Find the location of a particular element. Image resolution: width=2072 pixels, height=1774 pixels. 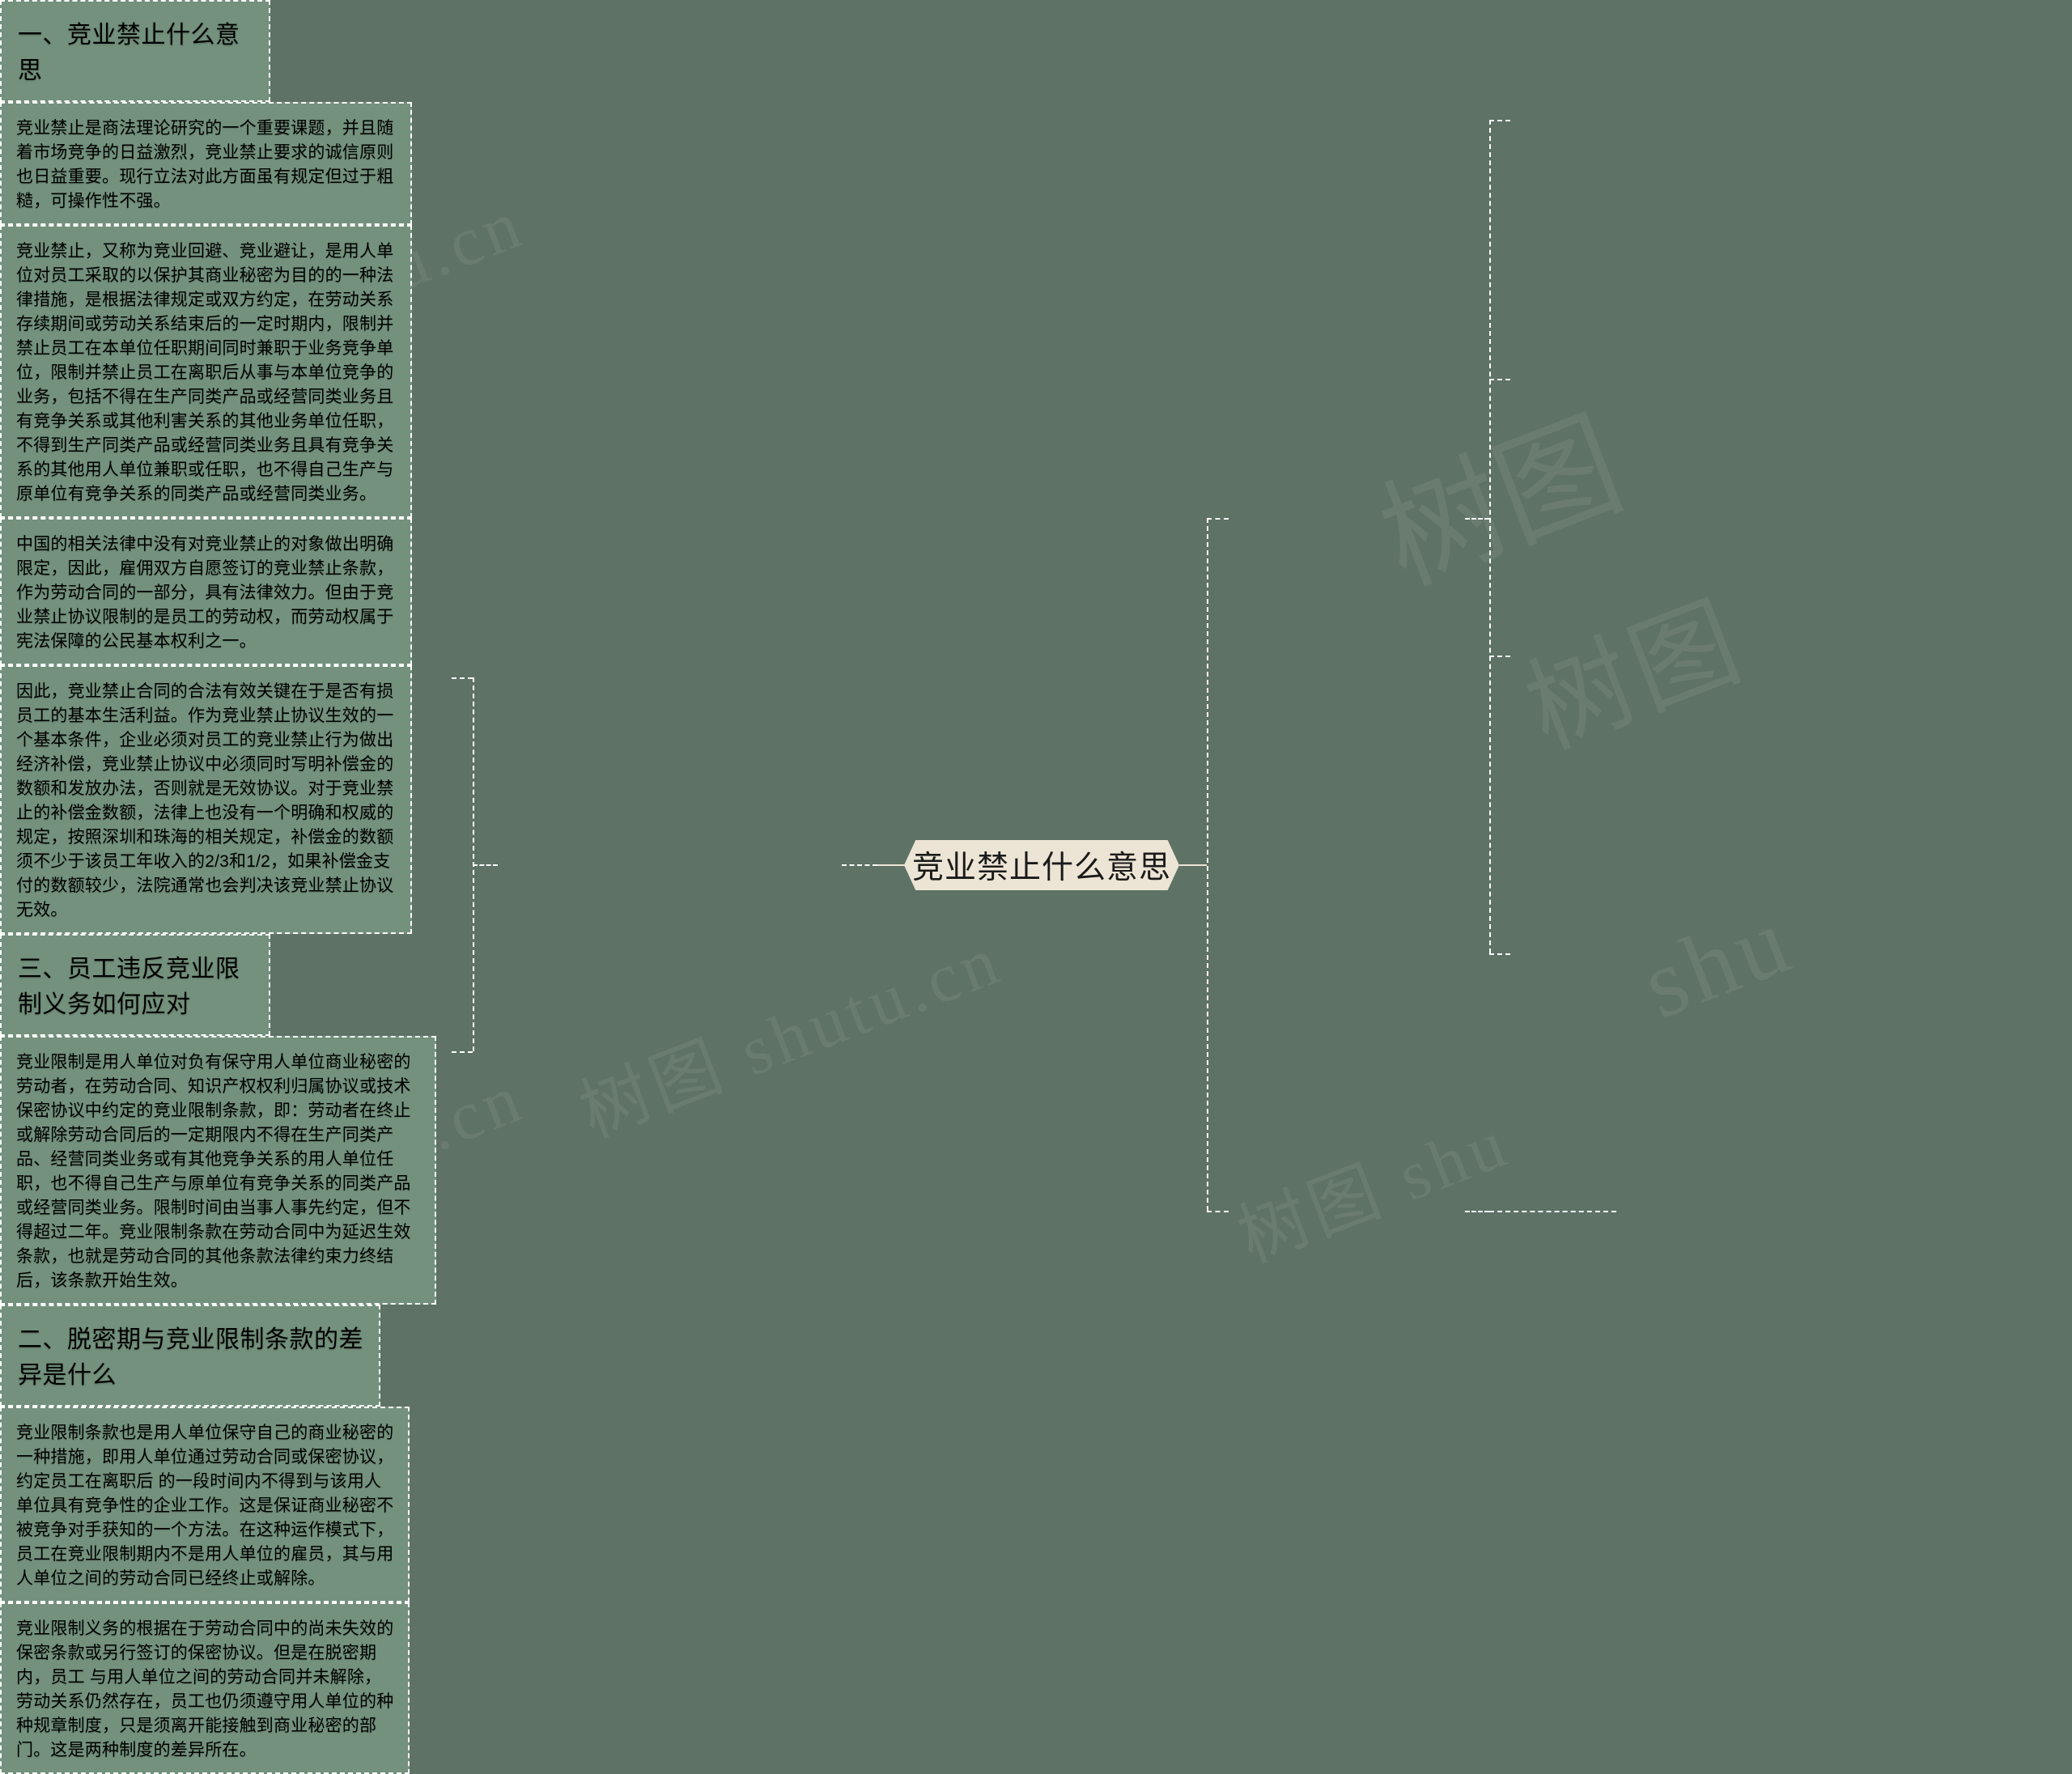

connector-leaf-3-1-run is located at coordinates (1552, 1211).